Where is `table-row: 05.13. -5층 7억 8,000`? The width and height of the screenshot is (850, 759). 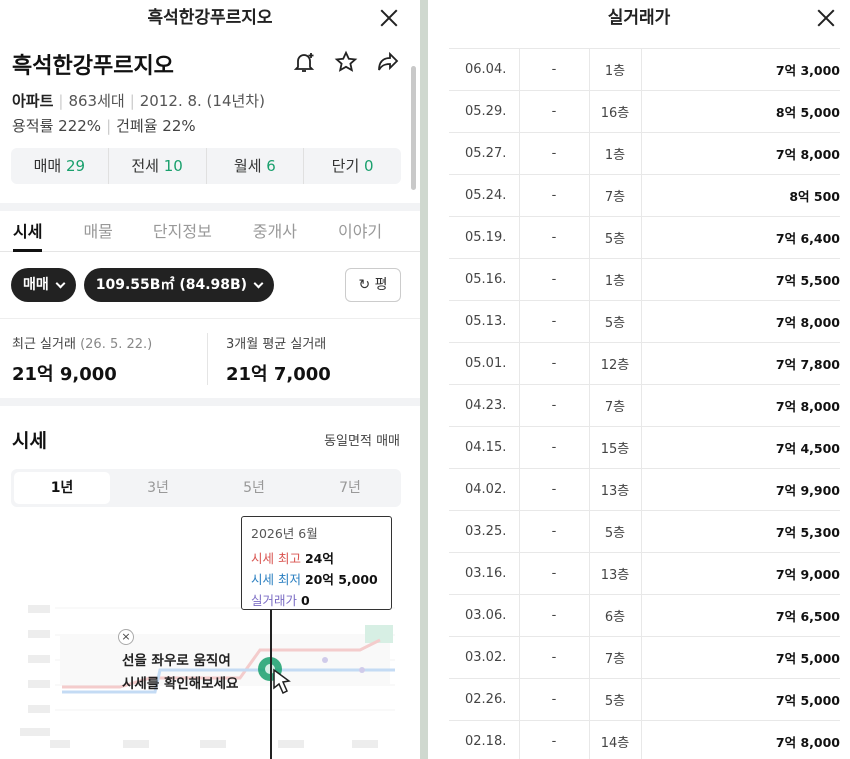 table-row: 05.13. -5층 7억 8,000 is located at coordinates (644, 321).